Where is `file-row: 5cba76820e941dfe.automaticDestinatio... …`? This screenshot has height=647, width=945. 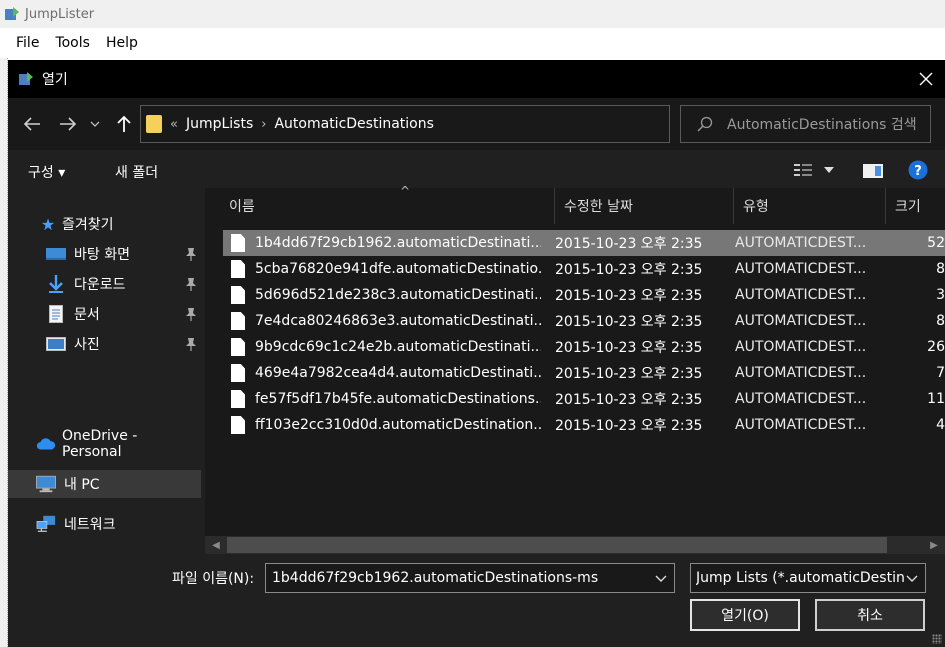
file-row: 5cba76820e941dfe.automaticDestinatio... … is located at coordinates (584, 269).